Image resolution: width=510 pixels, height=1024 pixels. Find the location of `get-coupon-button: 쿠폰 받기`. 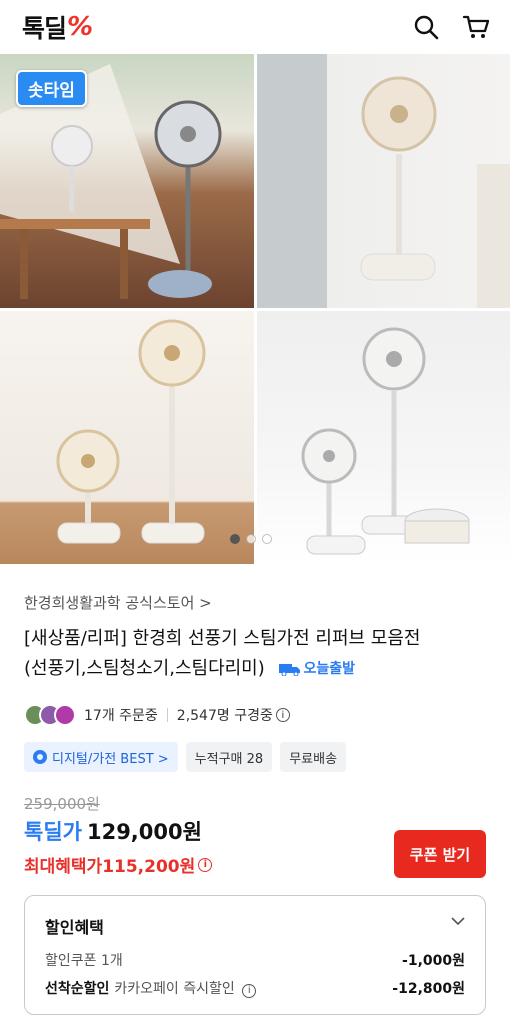

get-coupon-button: 쿠폰 받기 is located at coordinates (440, 854).